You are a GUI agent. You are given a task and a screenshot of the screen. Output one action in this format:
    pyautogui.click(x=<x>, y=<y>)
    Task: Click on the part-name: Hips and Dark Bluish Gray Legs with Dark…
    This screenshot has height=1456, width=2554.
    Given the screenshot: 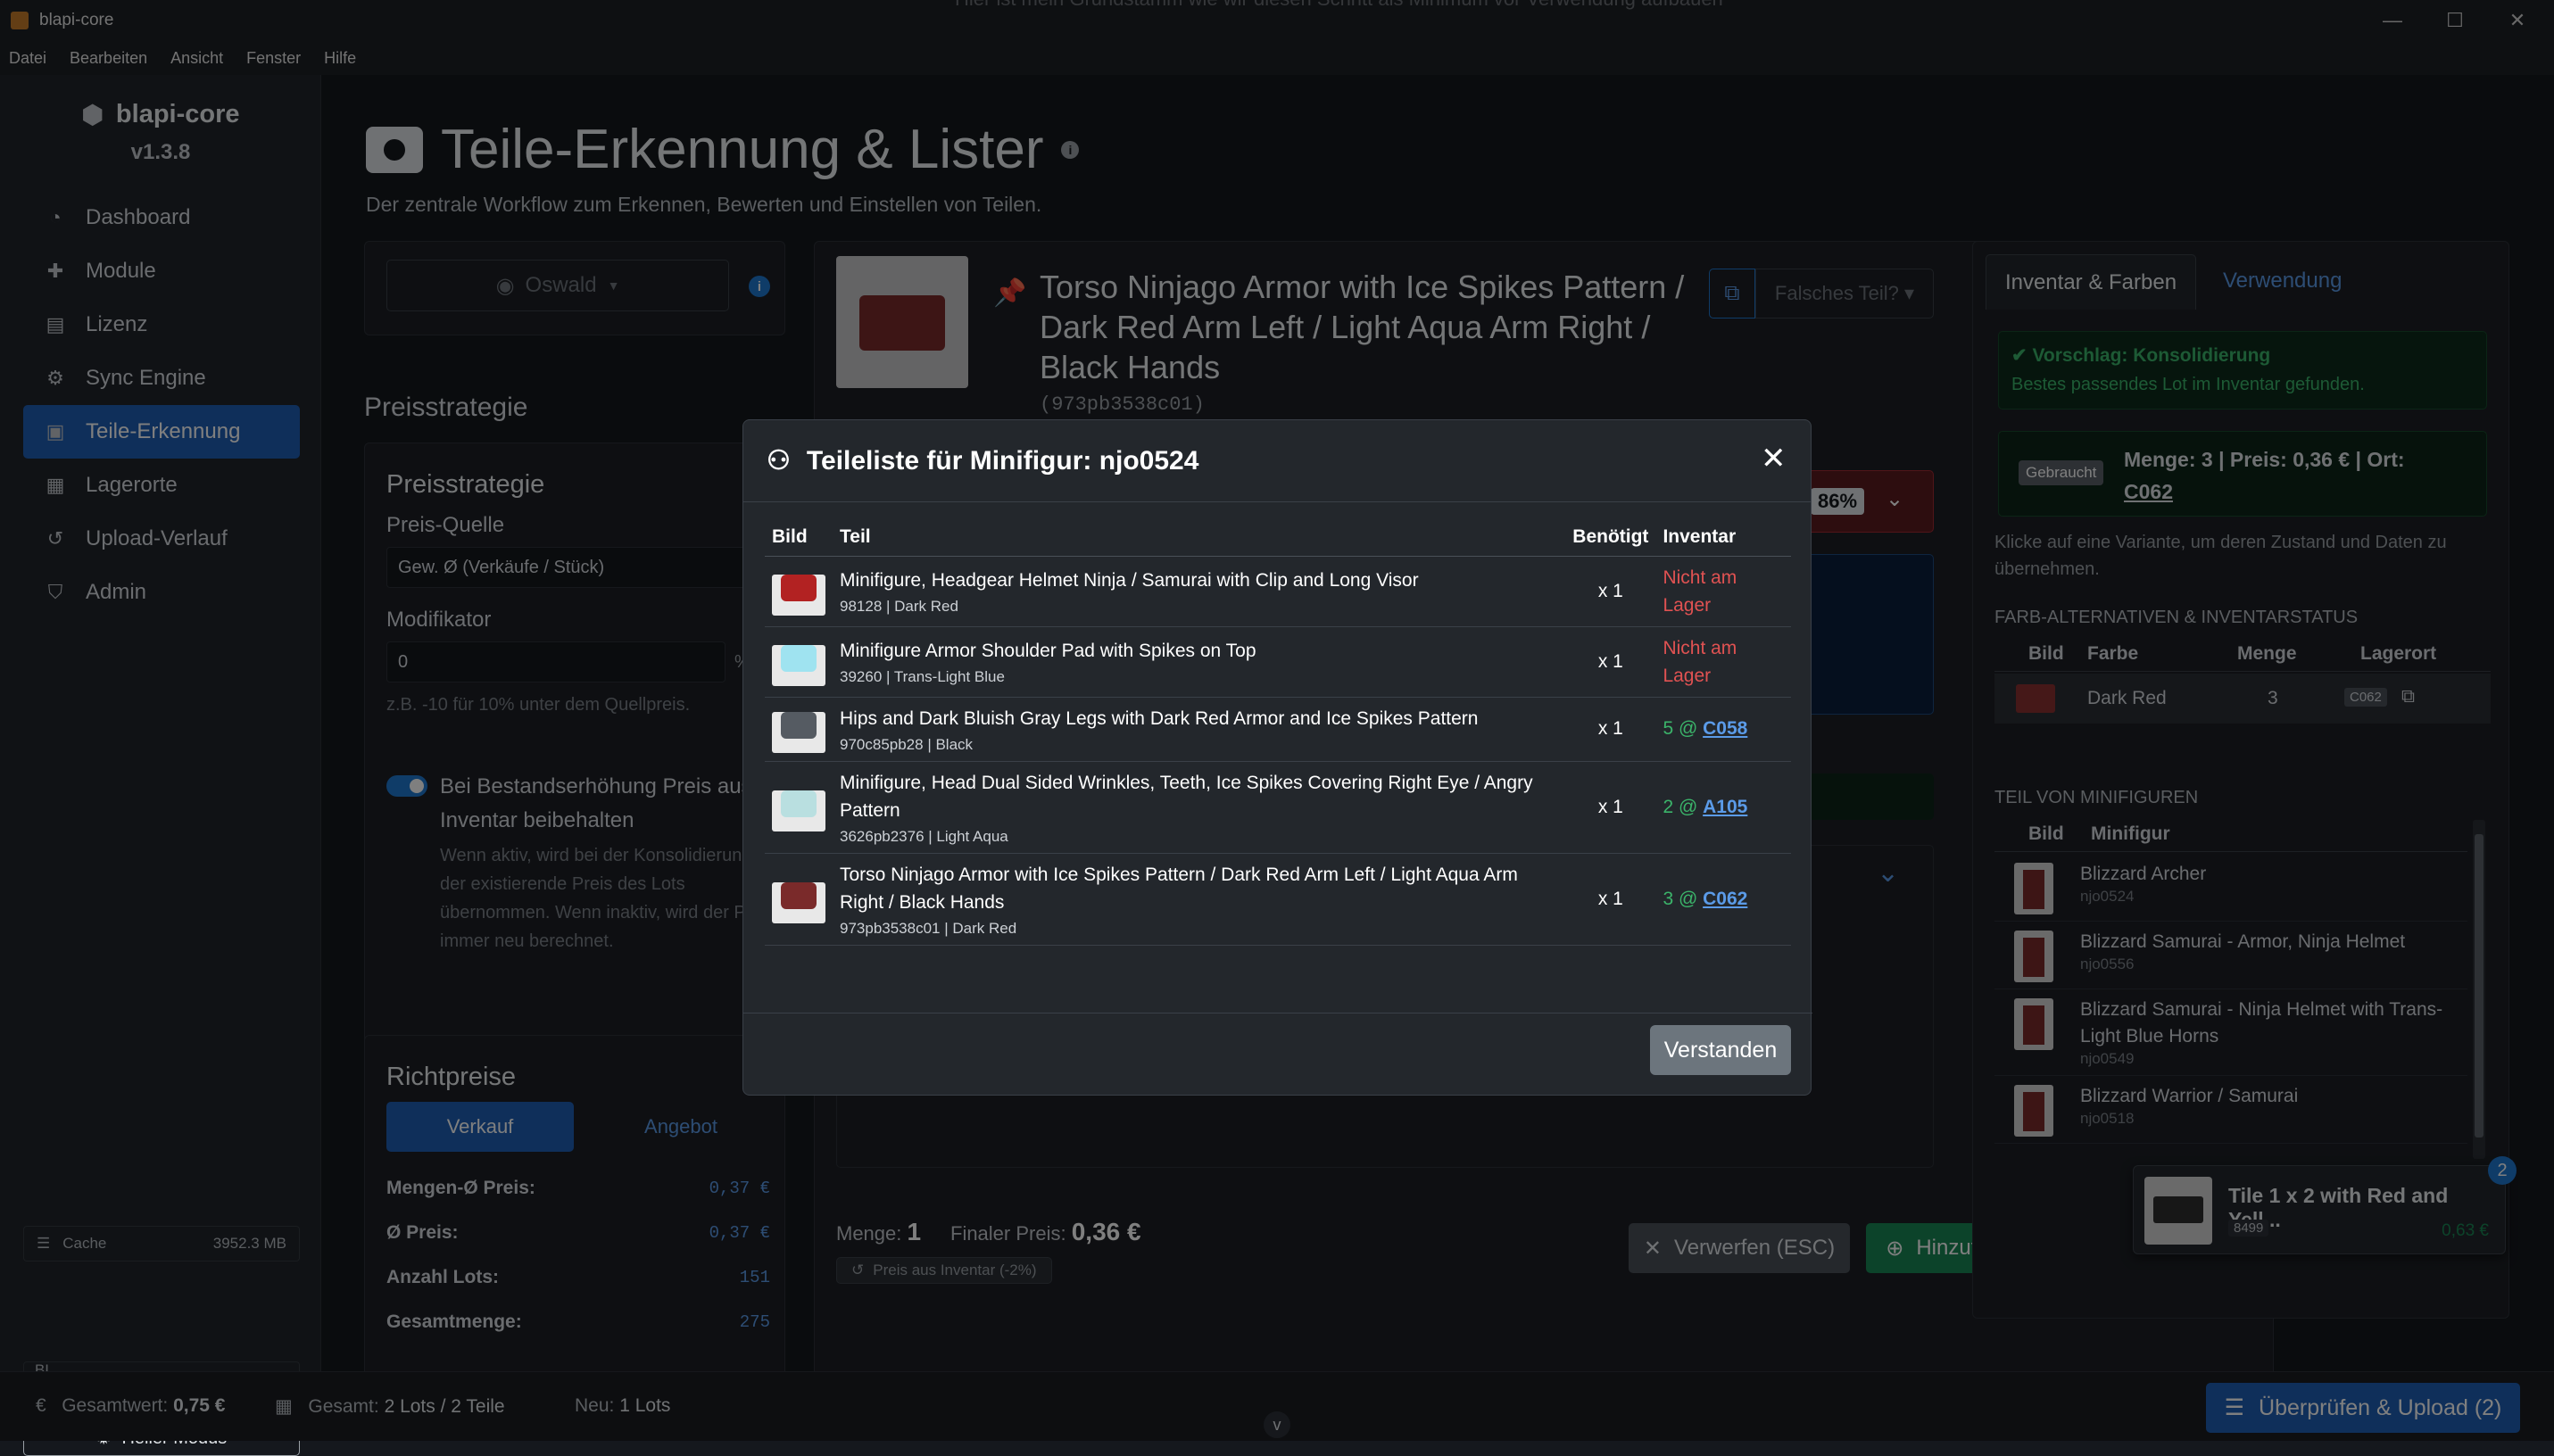 What is the action you would take?
    pyautogui.click(x=1159, y=718)
    